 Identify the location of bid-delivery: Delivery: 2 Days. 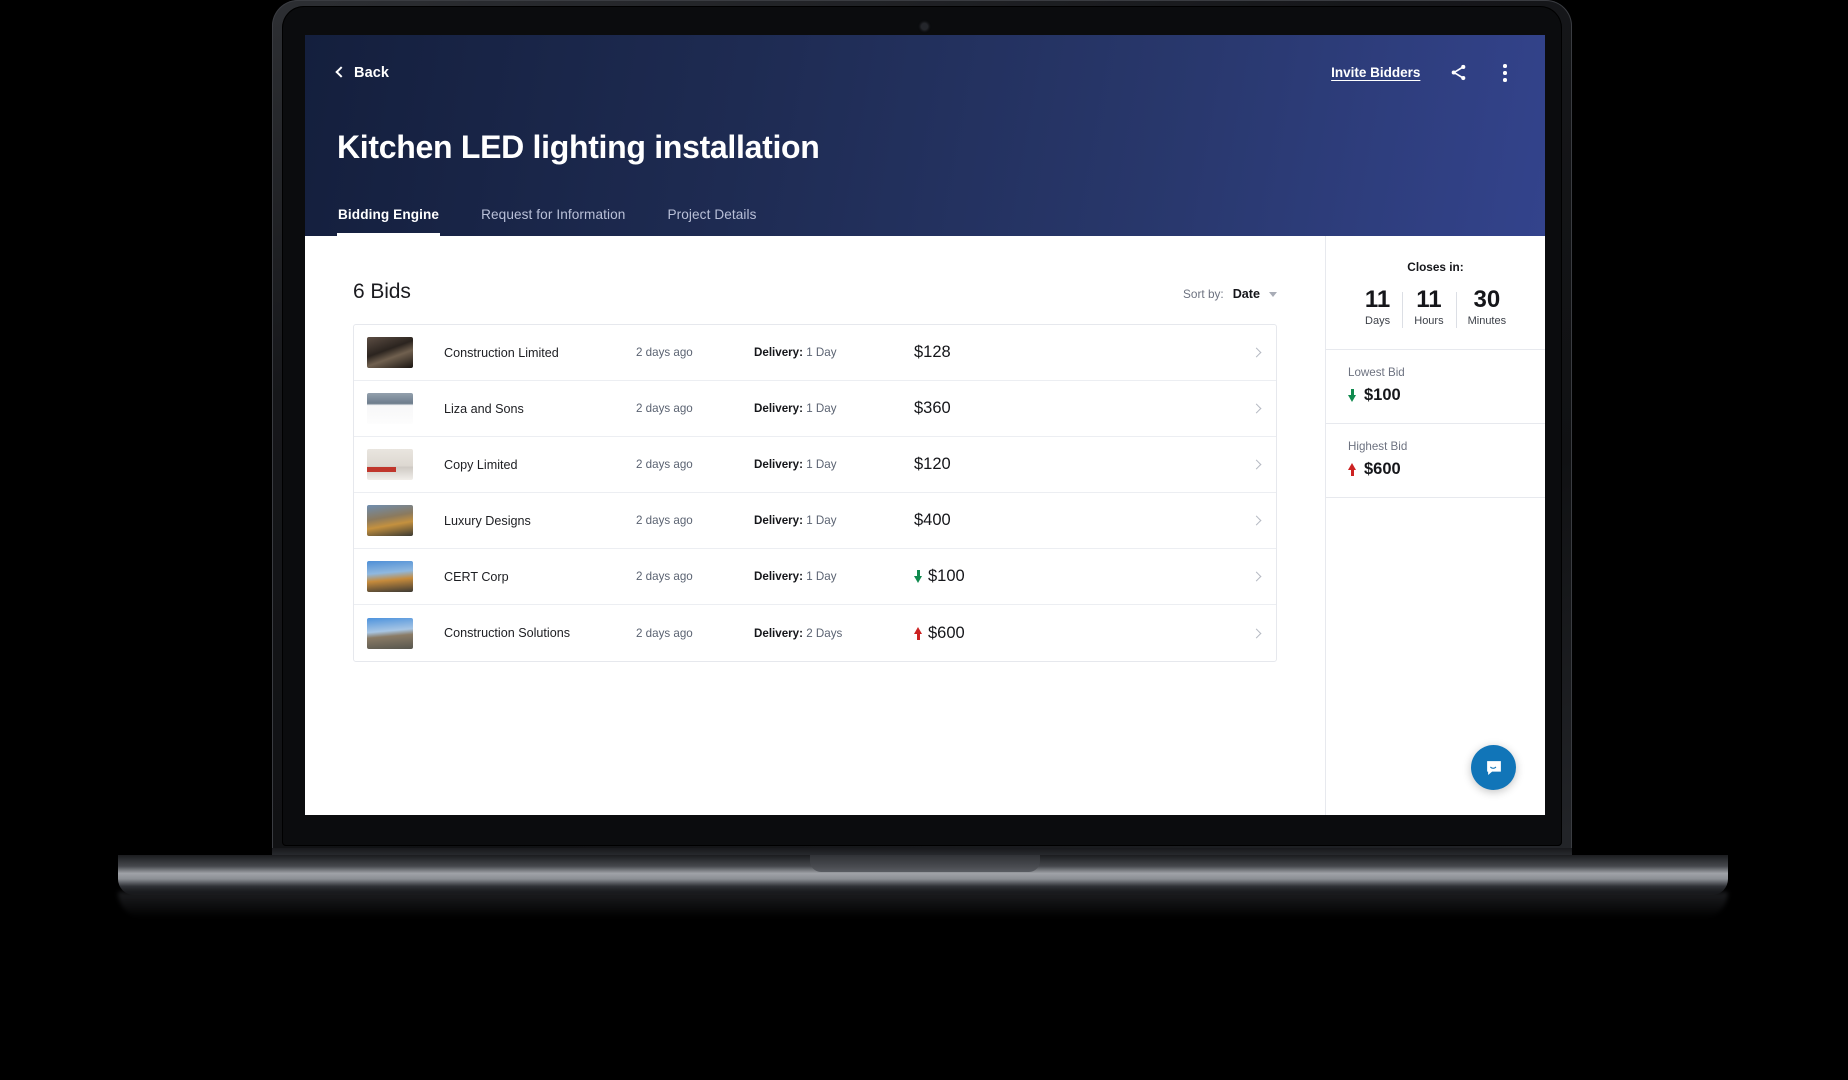
(834, 633).